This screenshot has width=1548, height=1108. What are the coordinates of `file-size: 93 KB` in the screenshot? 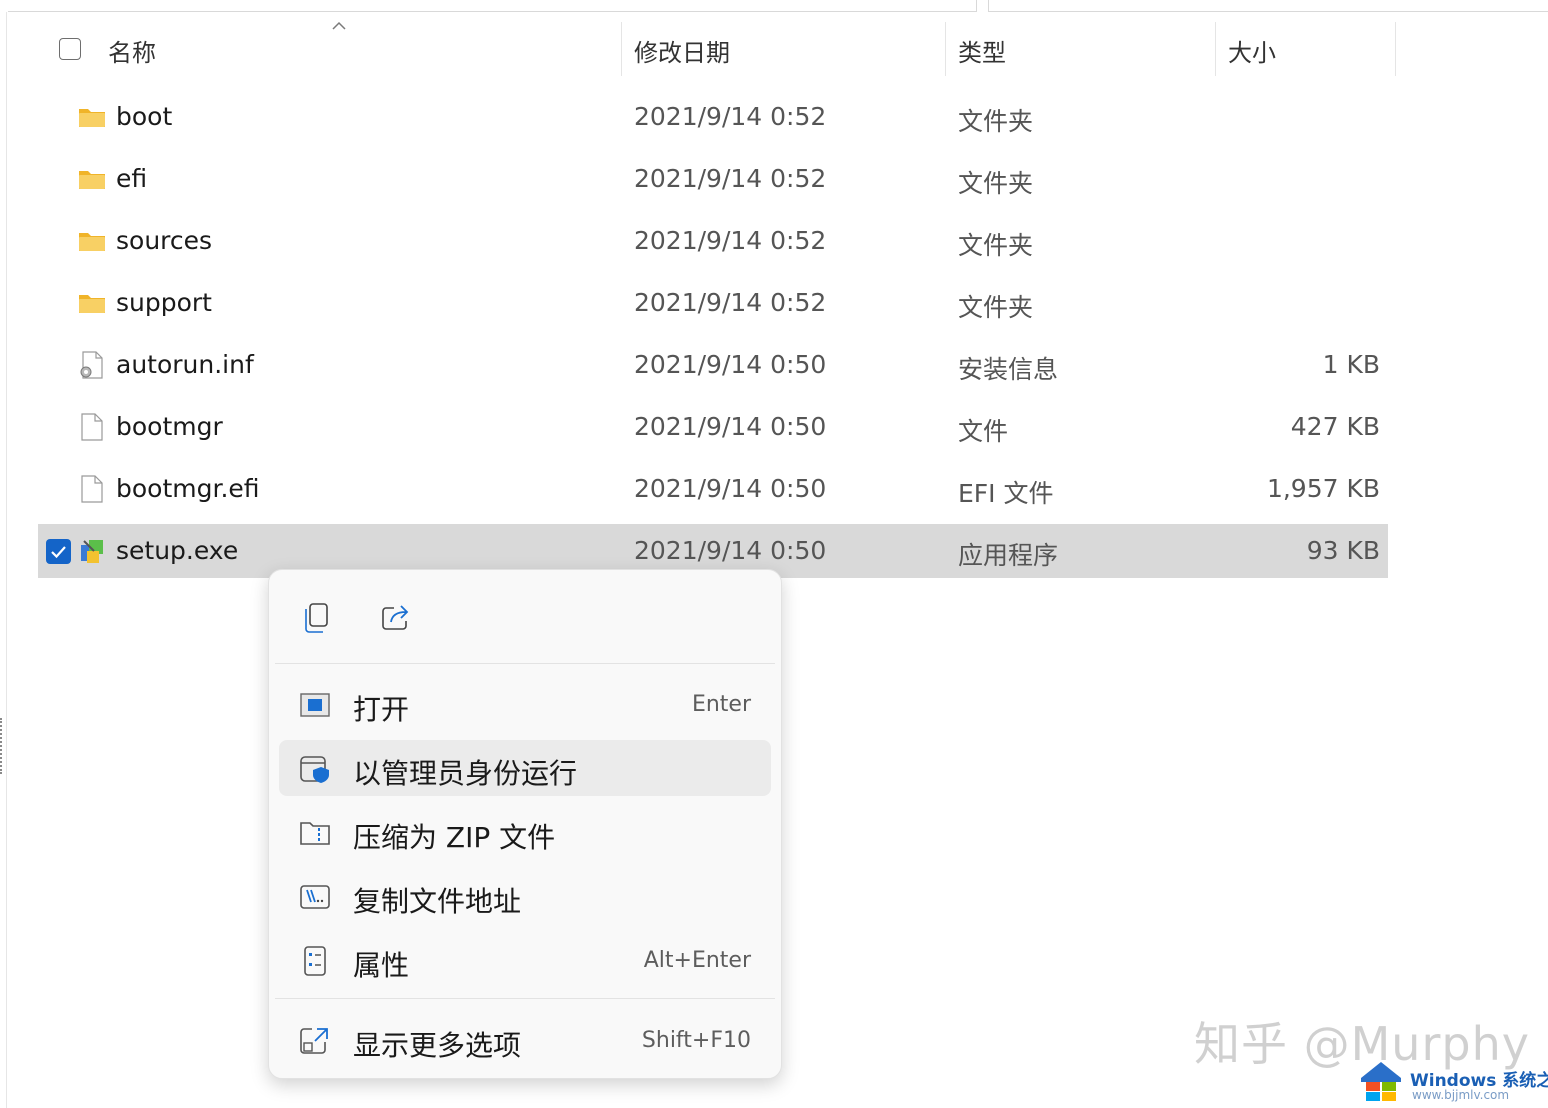 It's located at (1343, 550).